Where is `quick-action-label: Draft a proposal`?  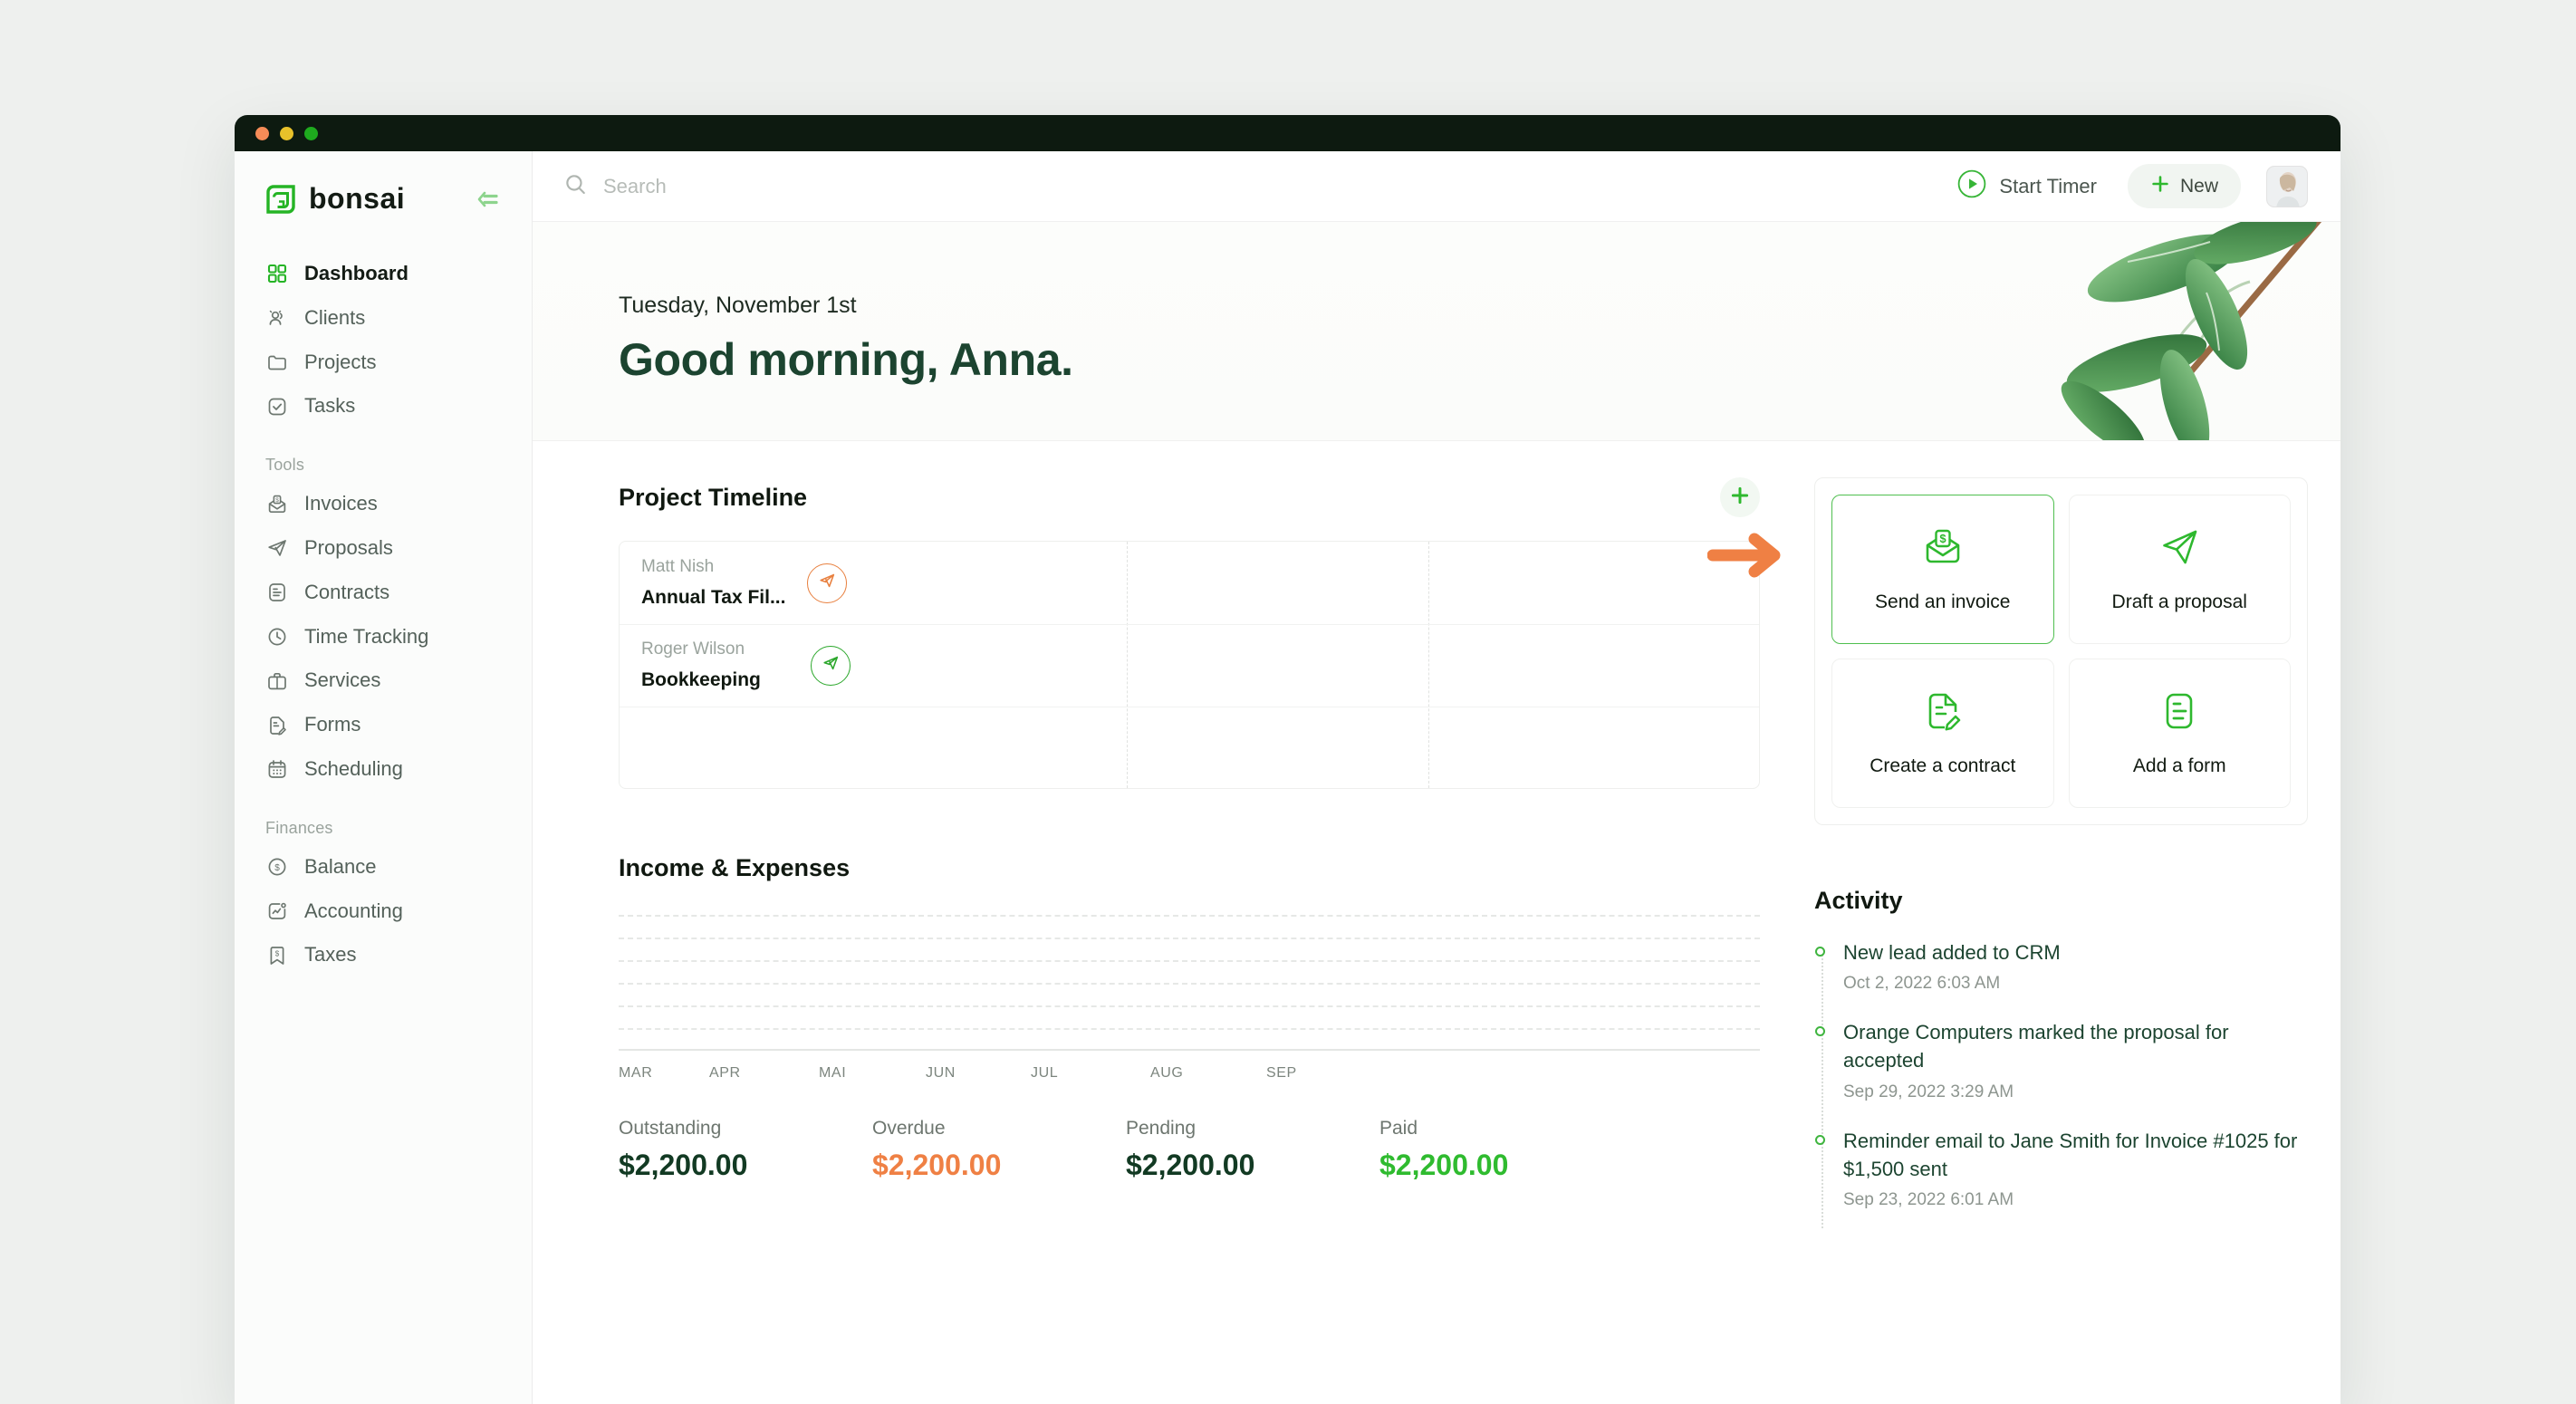 quick-action-label: Draft a proposal is located at coordinates (2179, 601).